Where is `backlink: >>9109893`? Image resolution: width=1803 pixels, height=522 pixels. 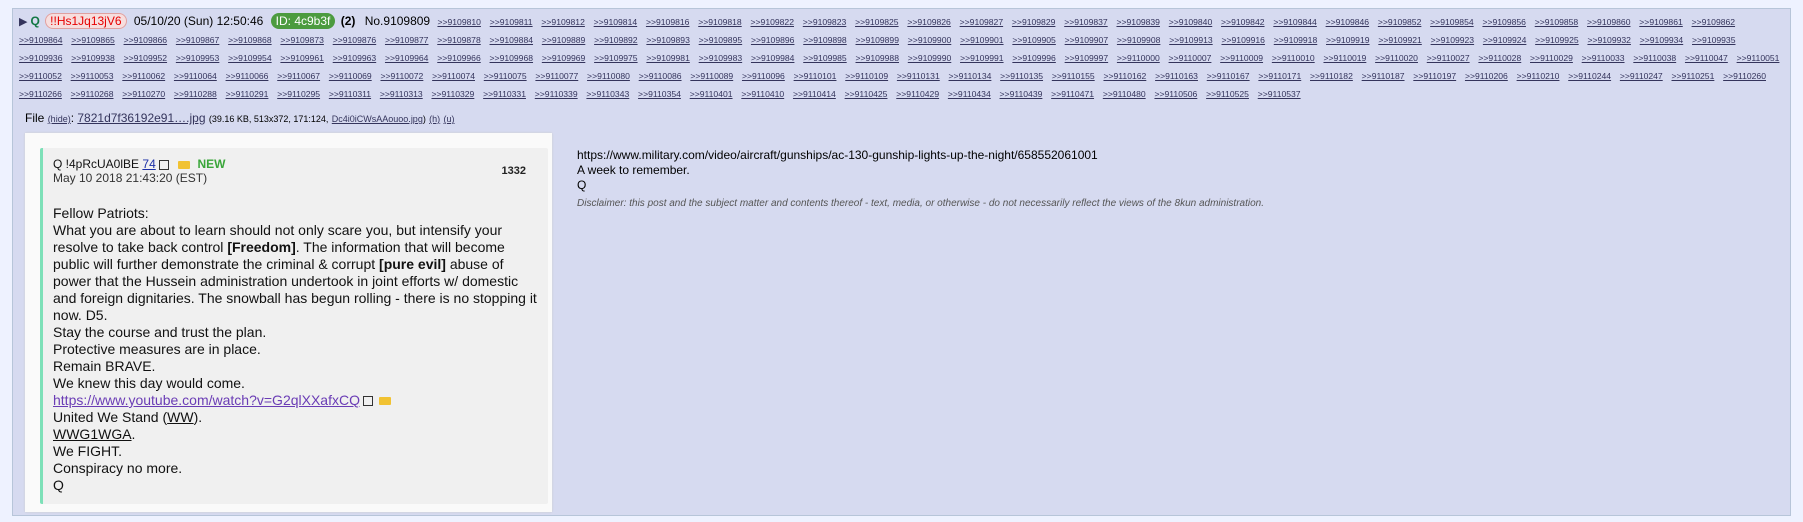 backlink: >>9109893 is located at coordinates (668, 40).